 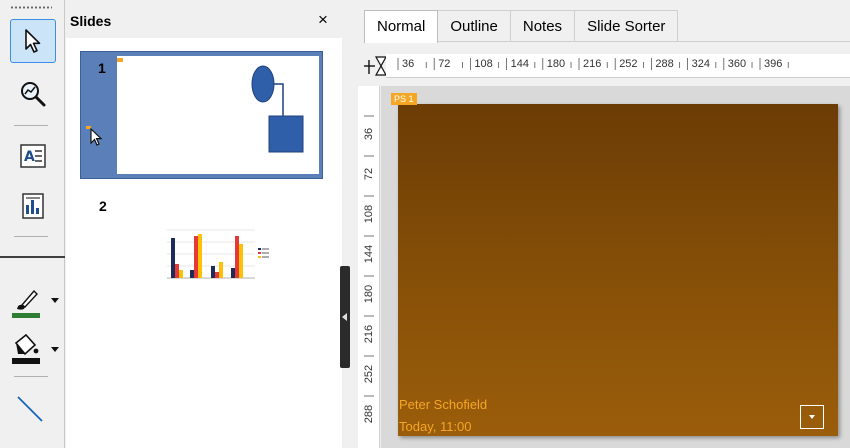 I want to click on line-color-icon, so click(x=26, y=303).